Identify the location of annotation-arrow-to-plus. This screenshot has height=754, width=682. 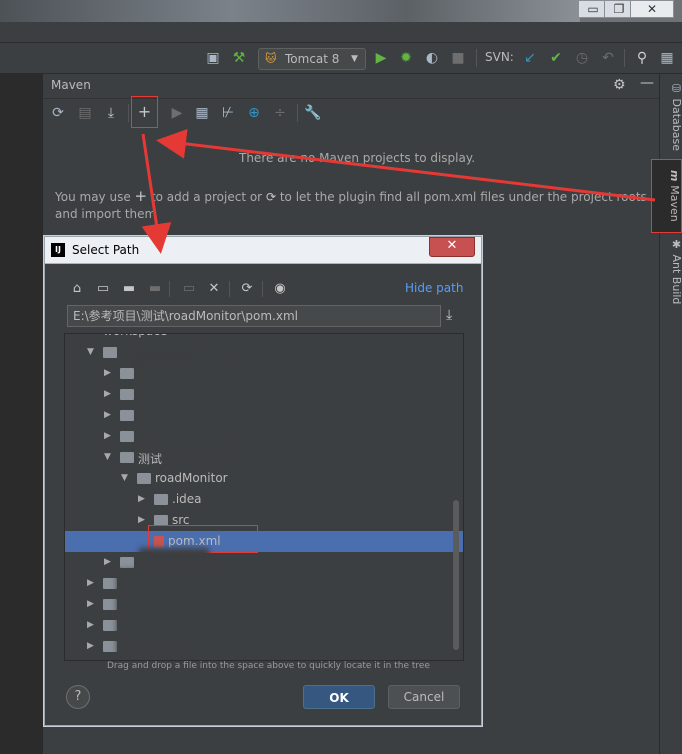
(406, 165).